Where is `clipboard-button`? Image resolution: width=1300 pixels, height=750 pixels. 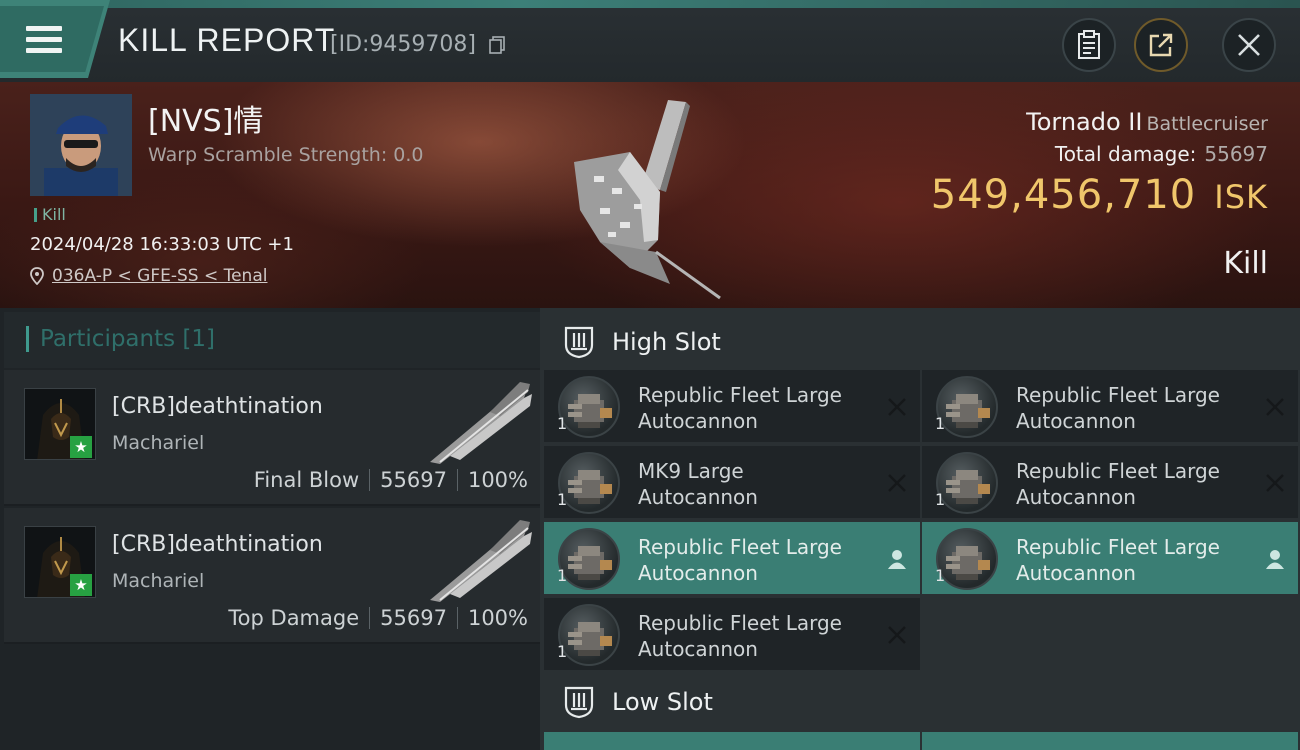 clipboard-button is located at coordinates (1089, 45).